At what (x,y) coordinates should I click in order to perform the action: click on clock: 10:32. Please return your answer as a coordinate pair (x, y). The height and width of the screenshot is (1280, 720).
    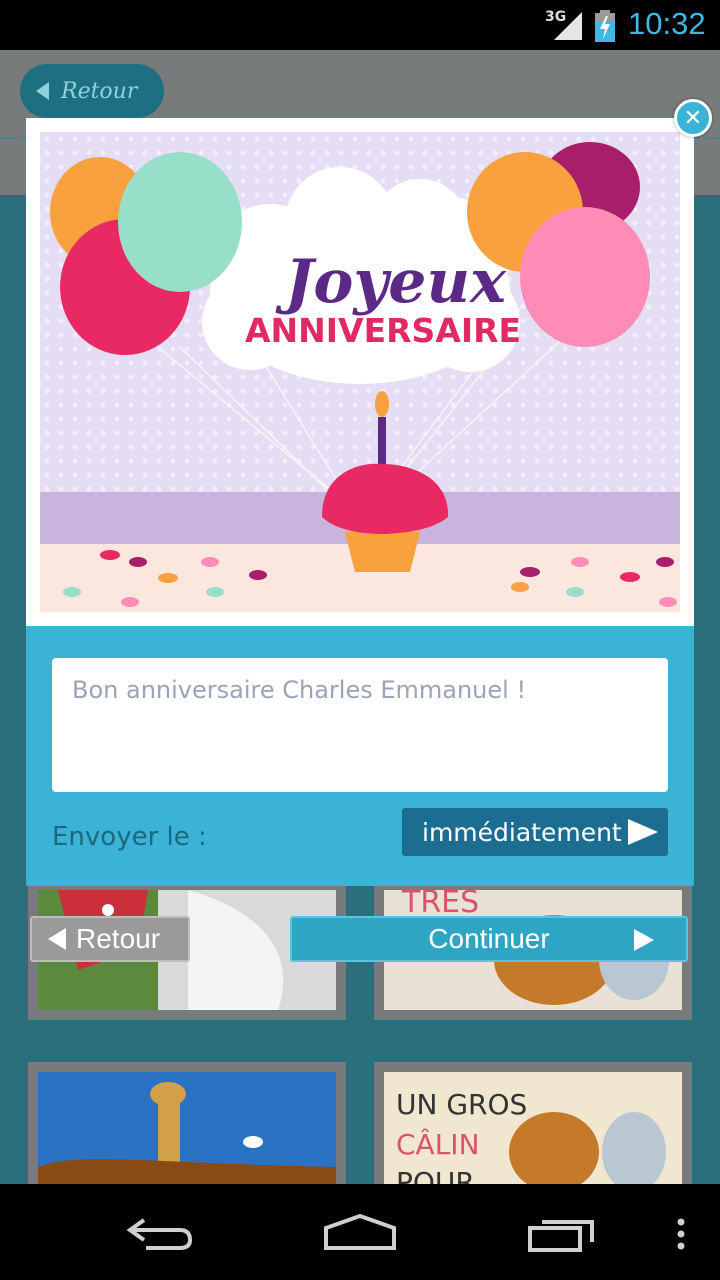
    Looking at the image, I should click on (667, 23).